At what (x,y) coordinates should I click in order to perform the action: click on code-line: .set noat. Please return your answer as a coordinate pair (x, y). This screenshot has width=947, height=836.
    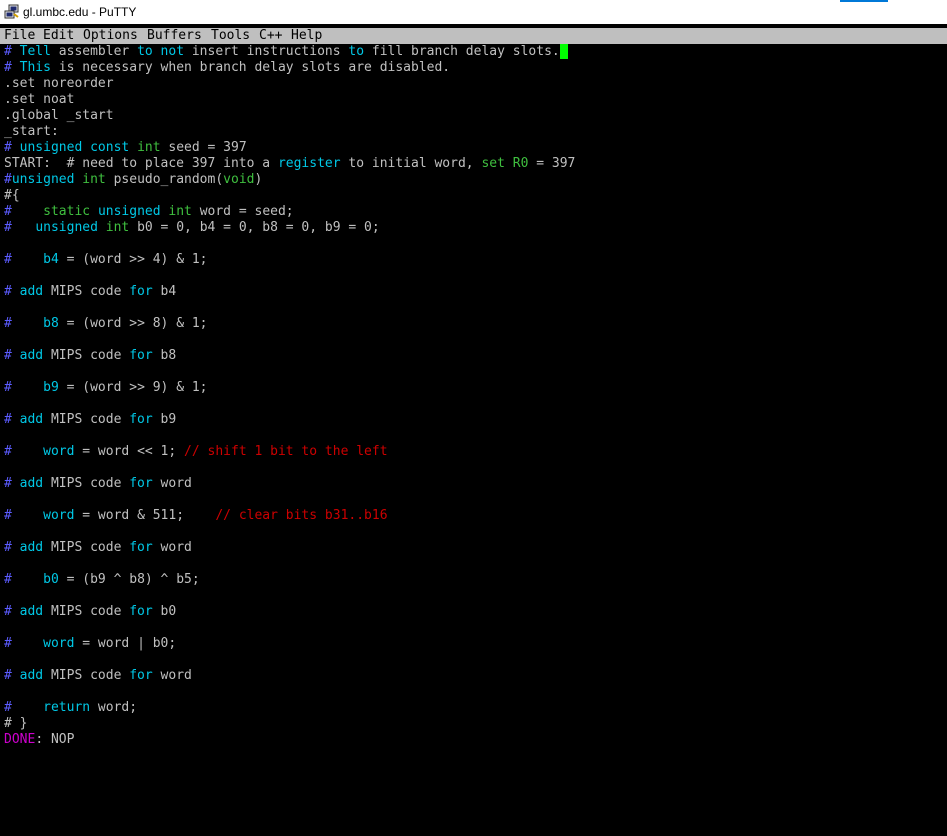
    Looking at the image, I should click on (39, 100).